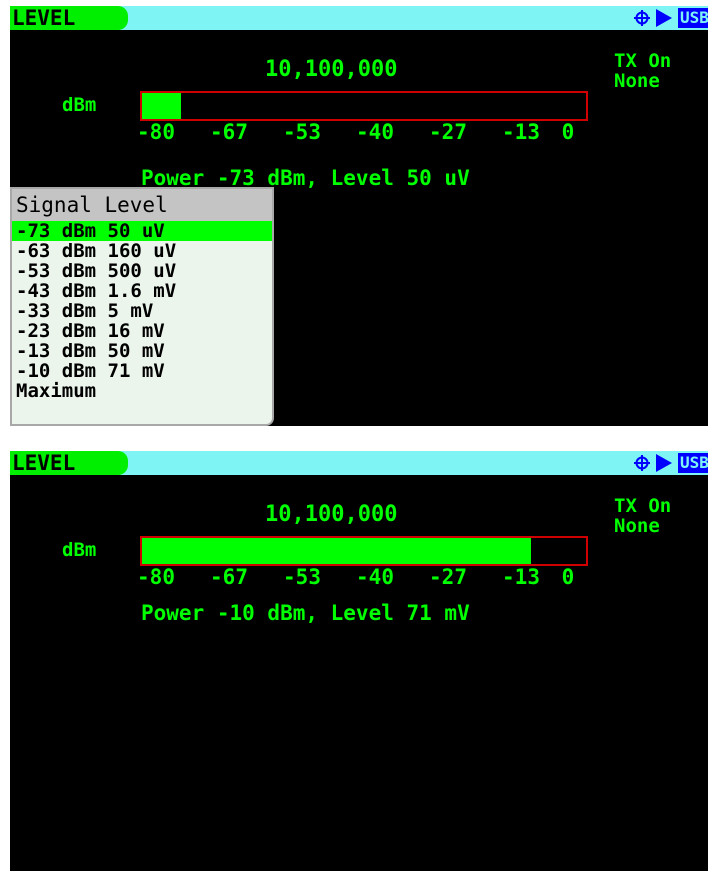  I want to click on menu-item: Maximum, so click(142, 391).